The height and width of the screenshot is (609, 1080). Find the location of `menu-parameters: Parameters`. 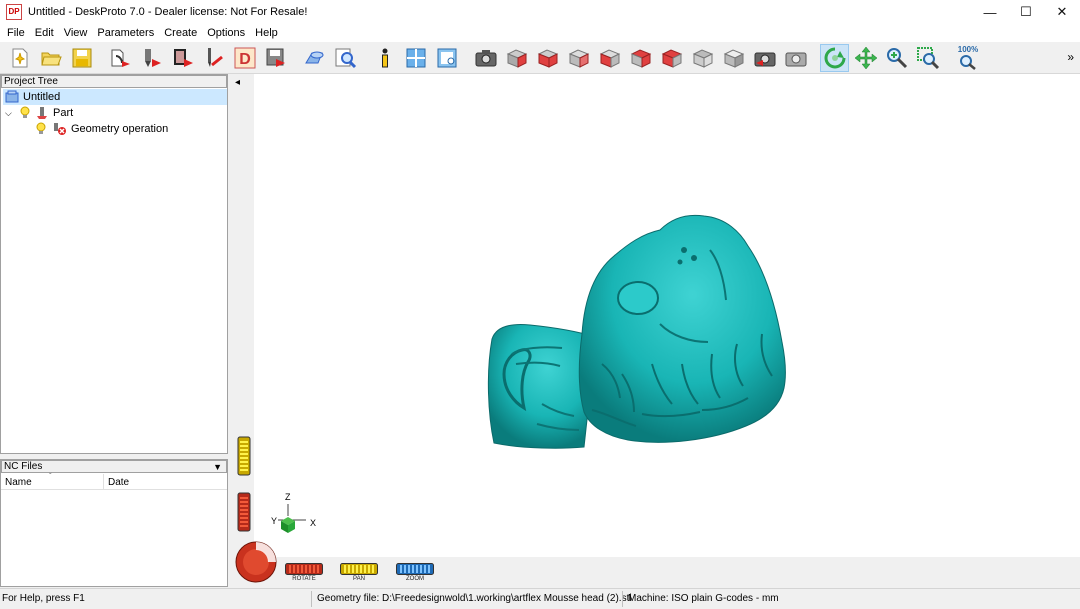

menu-parameters: Parameters is located at coordinates (125, 33).